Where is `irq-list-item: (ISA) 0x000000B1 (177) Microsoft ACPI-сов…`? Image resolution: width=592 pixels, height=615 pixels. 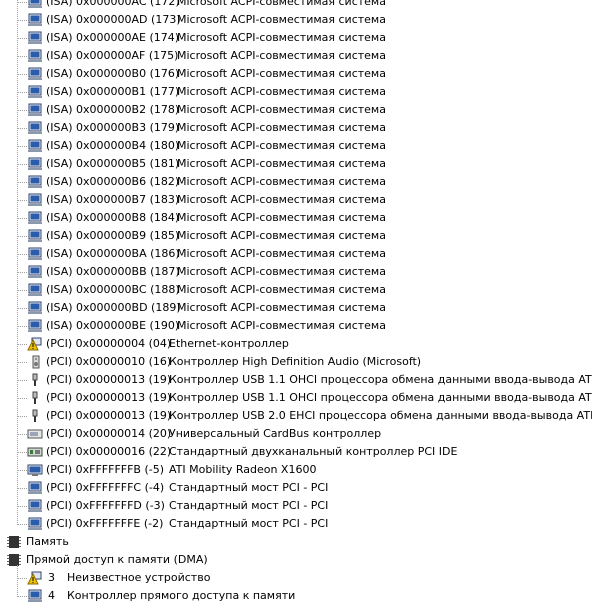 irq-list-item: (ISA) 0x000000B1 (177) Microsoft ACPI-сов… is located at coordinates (296, 92).